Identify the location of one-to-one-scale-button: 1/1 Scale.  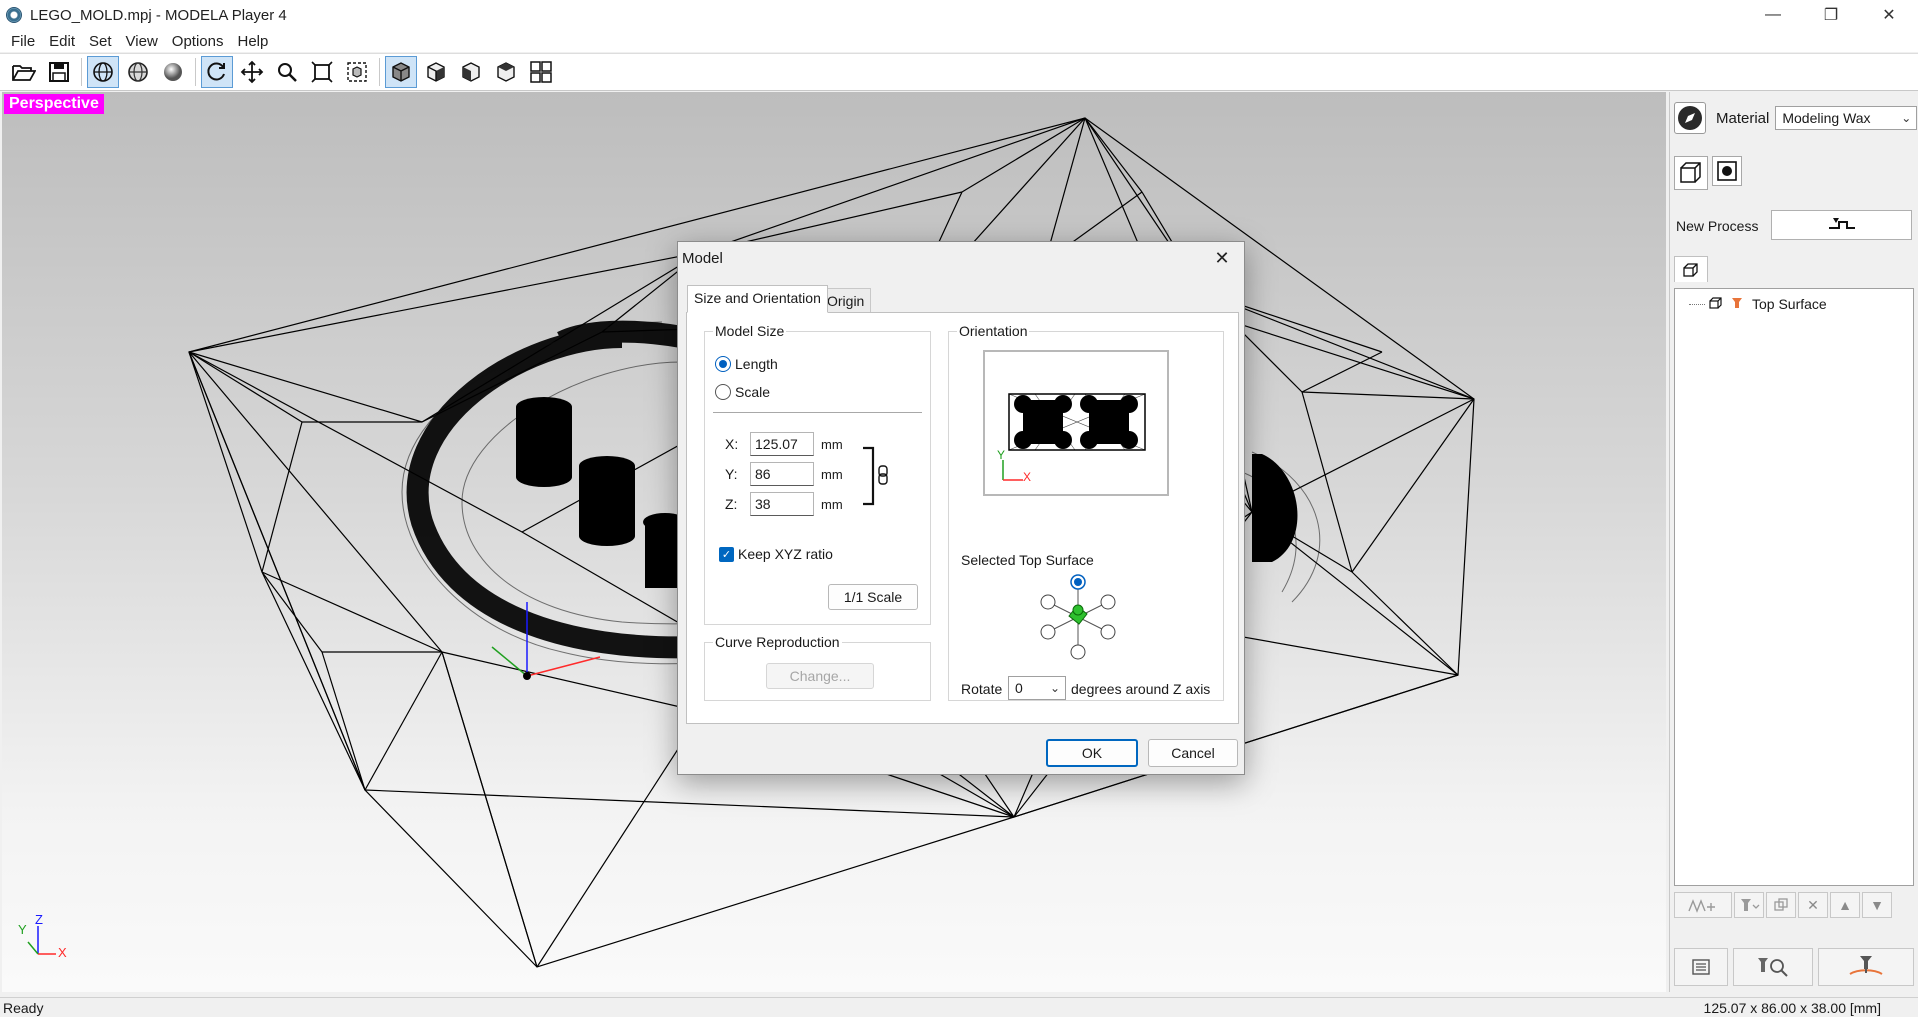
(873, 597).